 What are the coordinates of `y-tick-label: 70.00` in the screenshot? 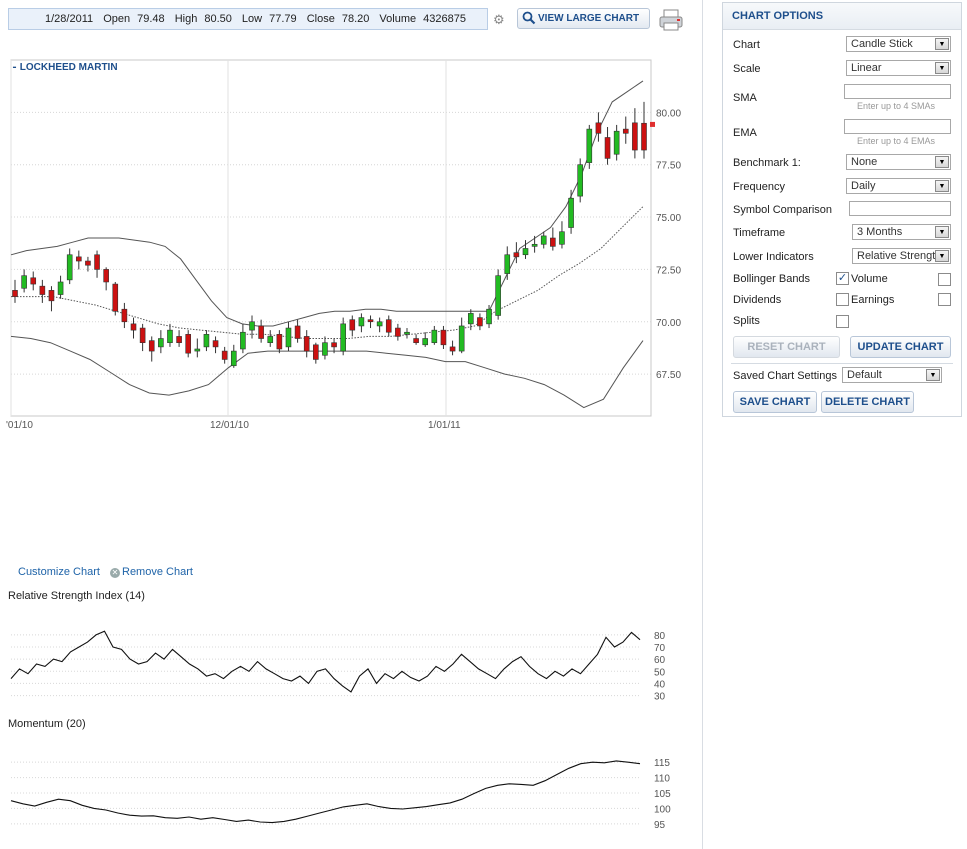 It's located at (668, 323).